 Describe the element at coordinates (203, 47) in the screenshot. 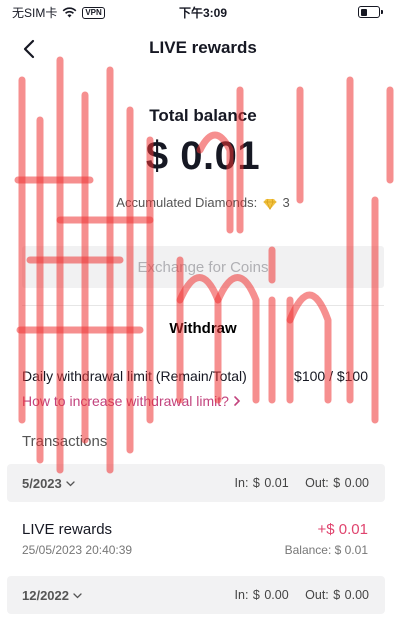

I see `page-title: LIVE rewards` at that location.